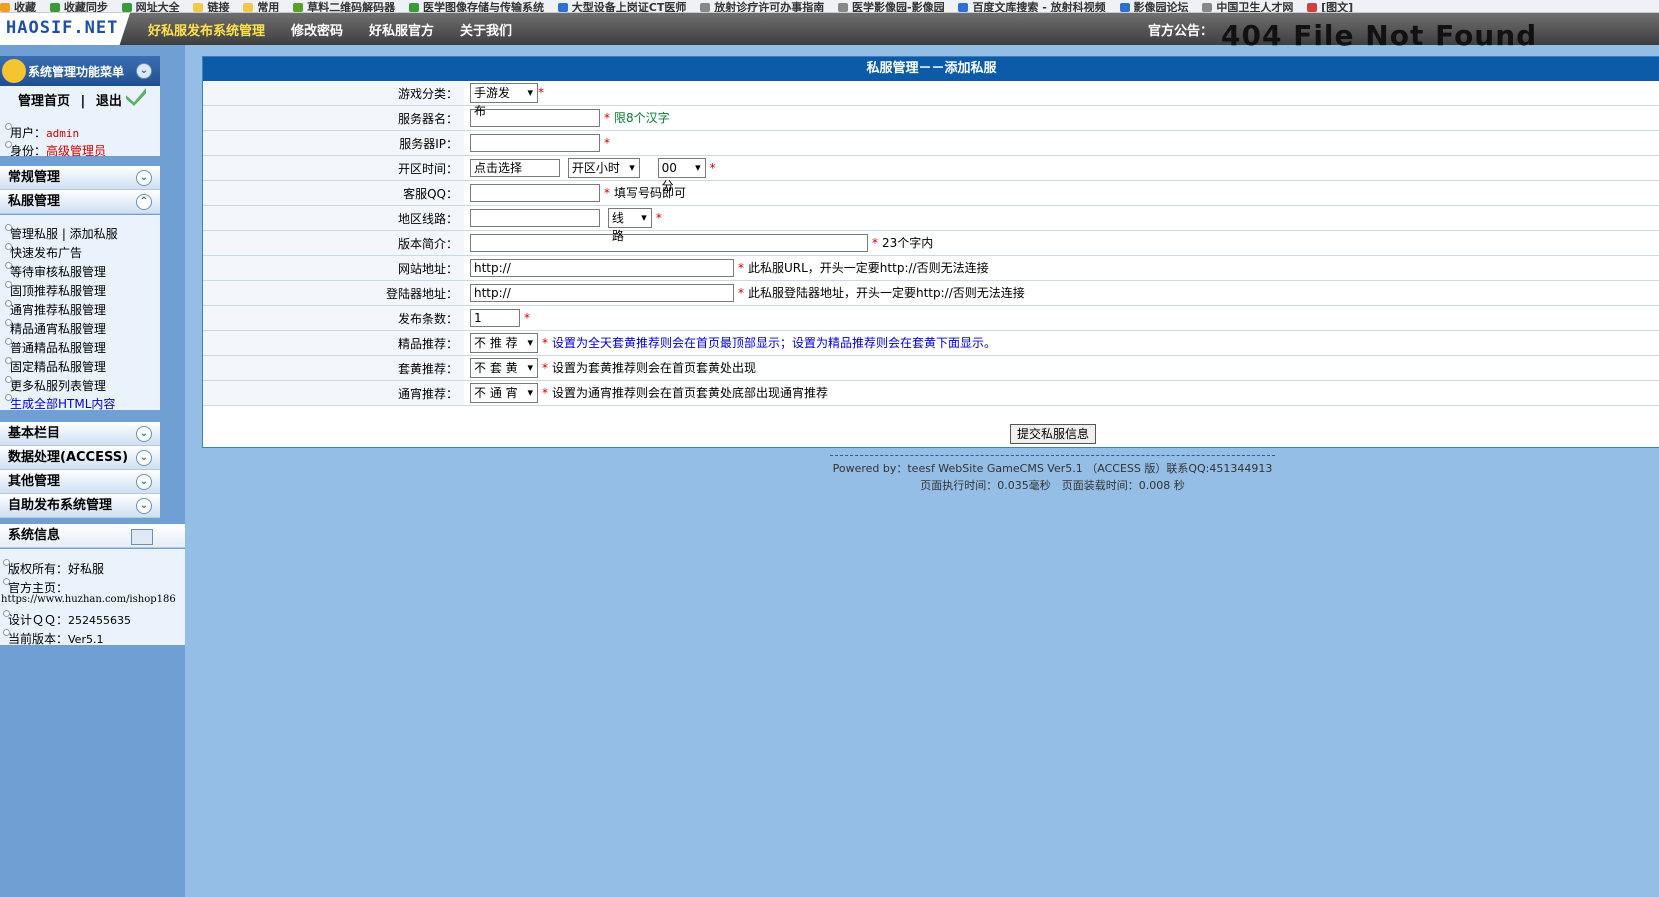 The height and width of the screenshot is (897, 1659). What do you see at coordinates (150, 7) in the screenshot?
I see `bookmark-item: 网址大全` at bounding box center [150, 7].